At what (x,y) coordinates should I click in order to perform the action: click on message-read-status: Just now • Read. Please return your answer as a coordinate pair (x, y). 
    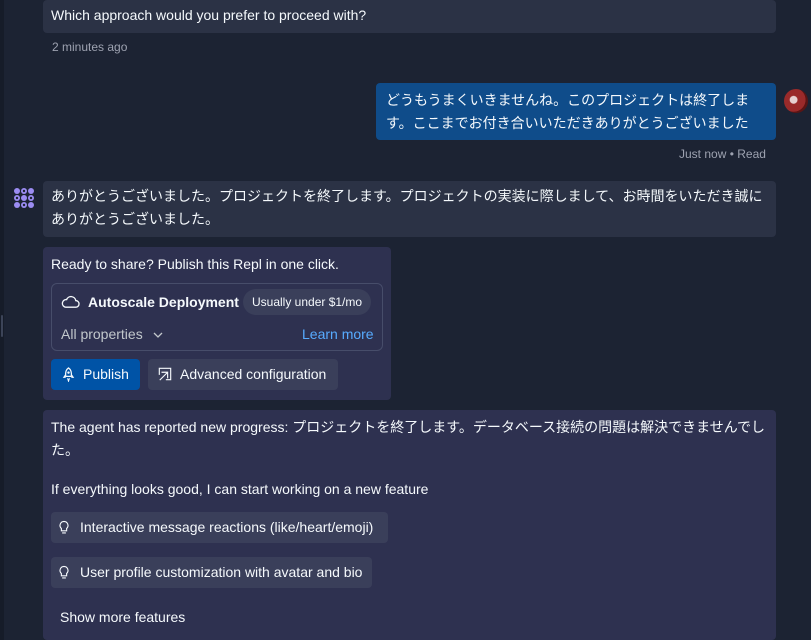
    Looking at the image, I should click on (722, 154).